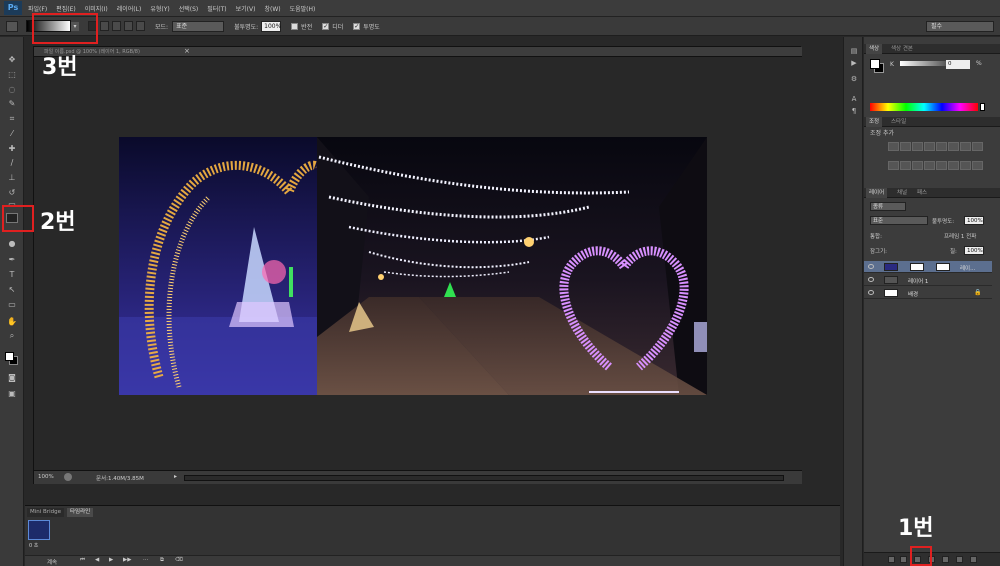  Describe the element at coordinates (104, 26) in the screenshot. I see `radial-gradient-button` at that location.